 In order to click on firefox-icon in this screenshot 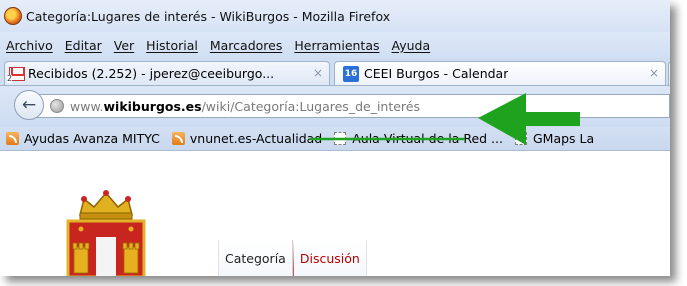, I will do `click(13, 16)`.